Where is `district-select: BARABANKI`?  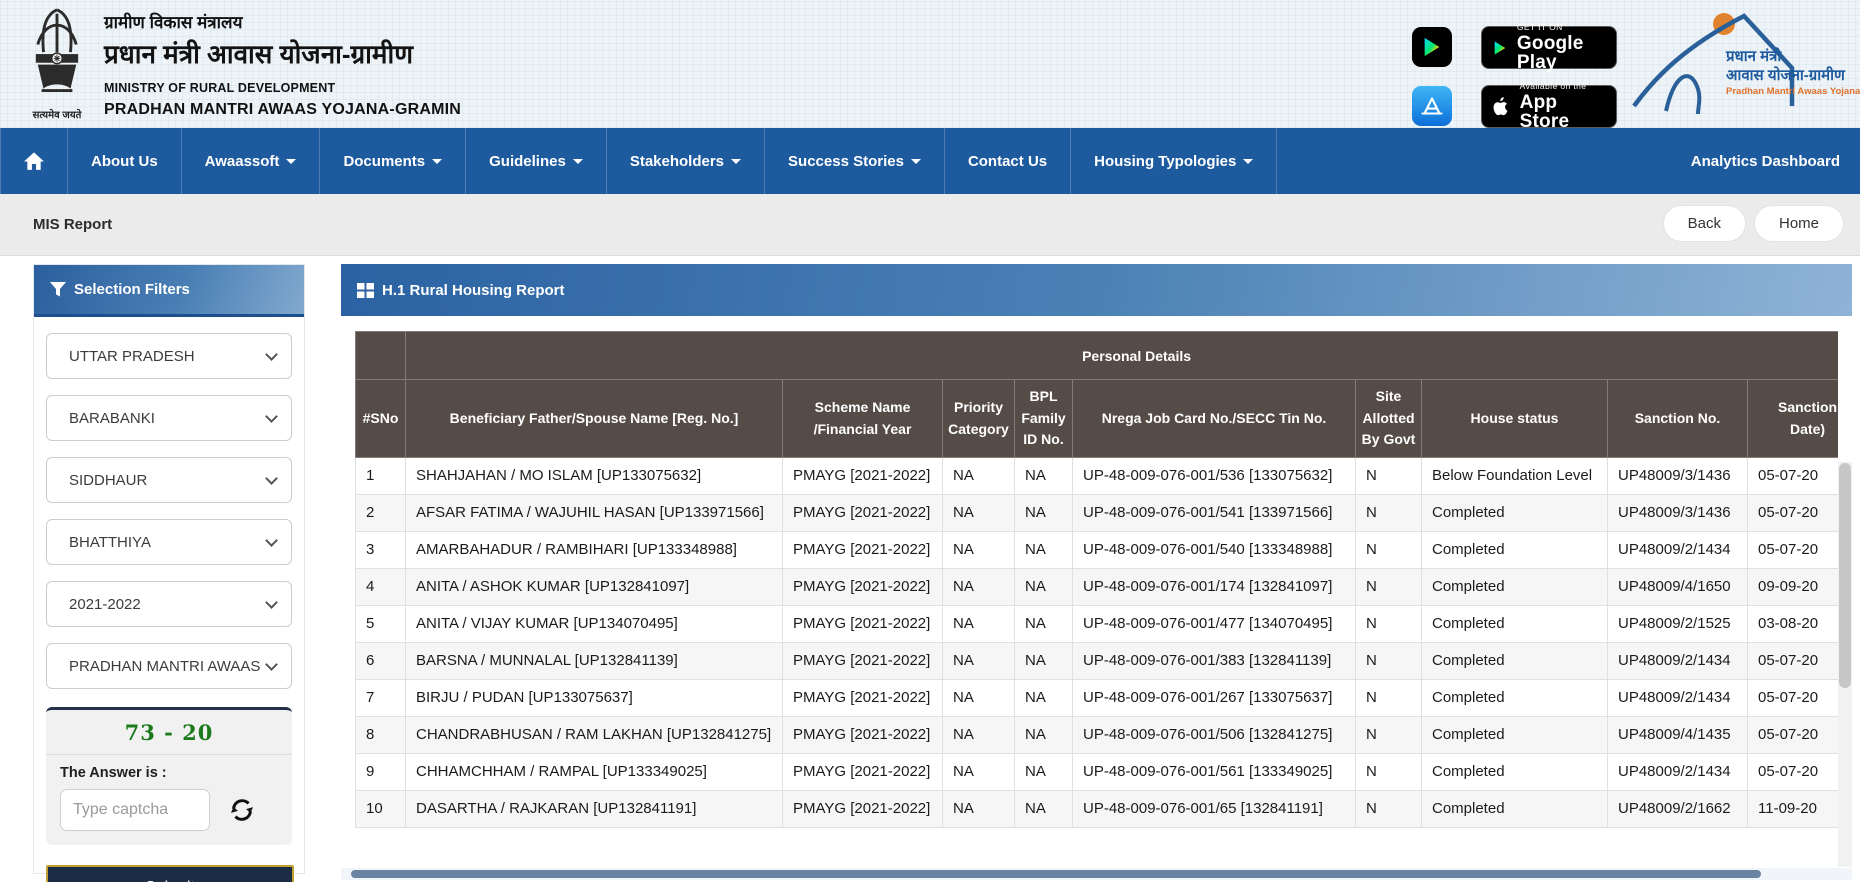
district-select: BARABANKI is located at coordinates (169, 418).